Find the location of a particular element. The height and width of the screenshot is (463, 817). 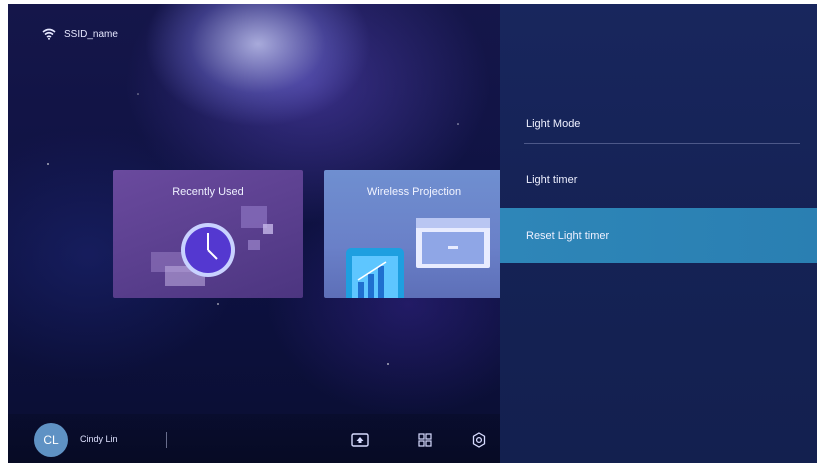

avatar: CL is located at coordinates (51, 440).